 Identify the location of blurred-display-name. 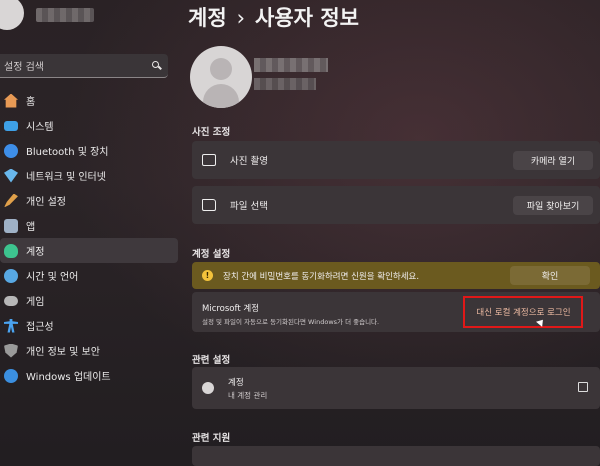
(291, 65).